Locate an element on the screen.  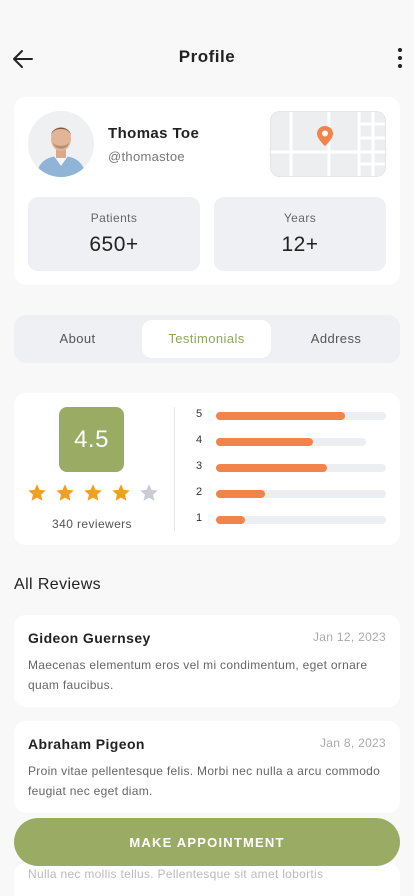
map-pin-icon is located at coordinates (325, 136).